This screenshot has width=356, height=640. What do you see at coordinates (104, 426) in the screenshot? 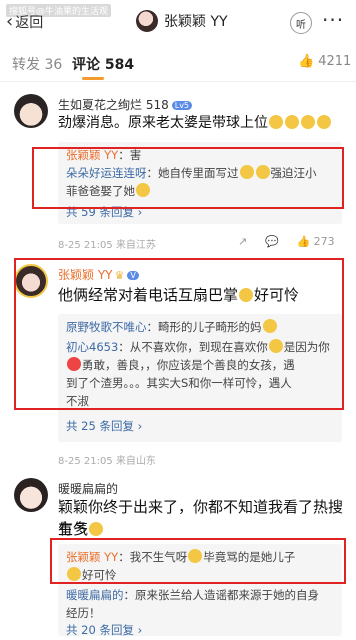
I see `more-replies-link: 共 25 条回复 ›` at bounding box center [104, 426].